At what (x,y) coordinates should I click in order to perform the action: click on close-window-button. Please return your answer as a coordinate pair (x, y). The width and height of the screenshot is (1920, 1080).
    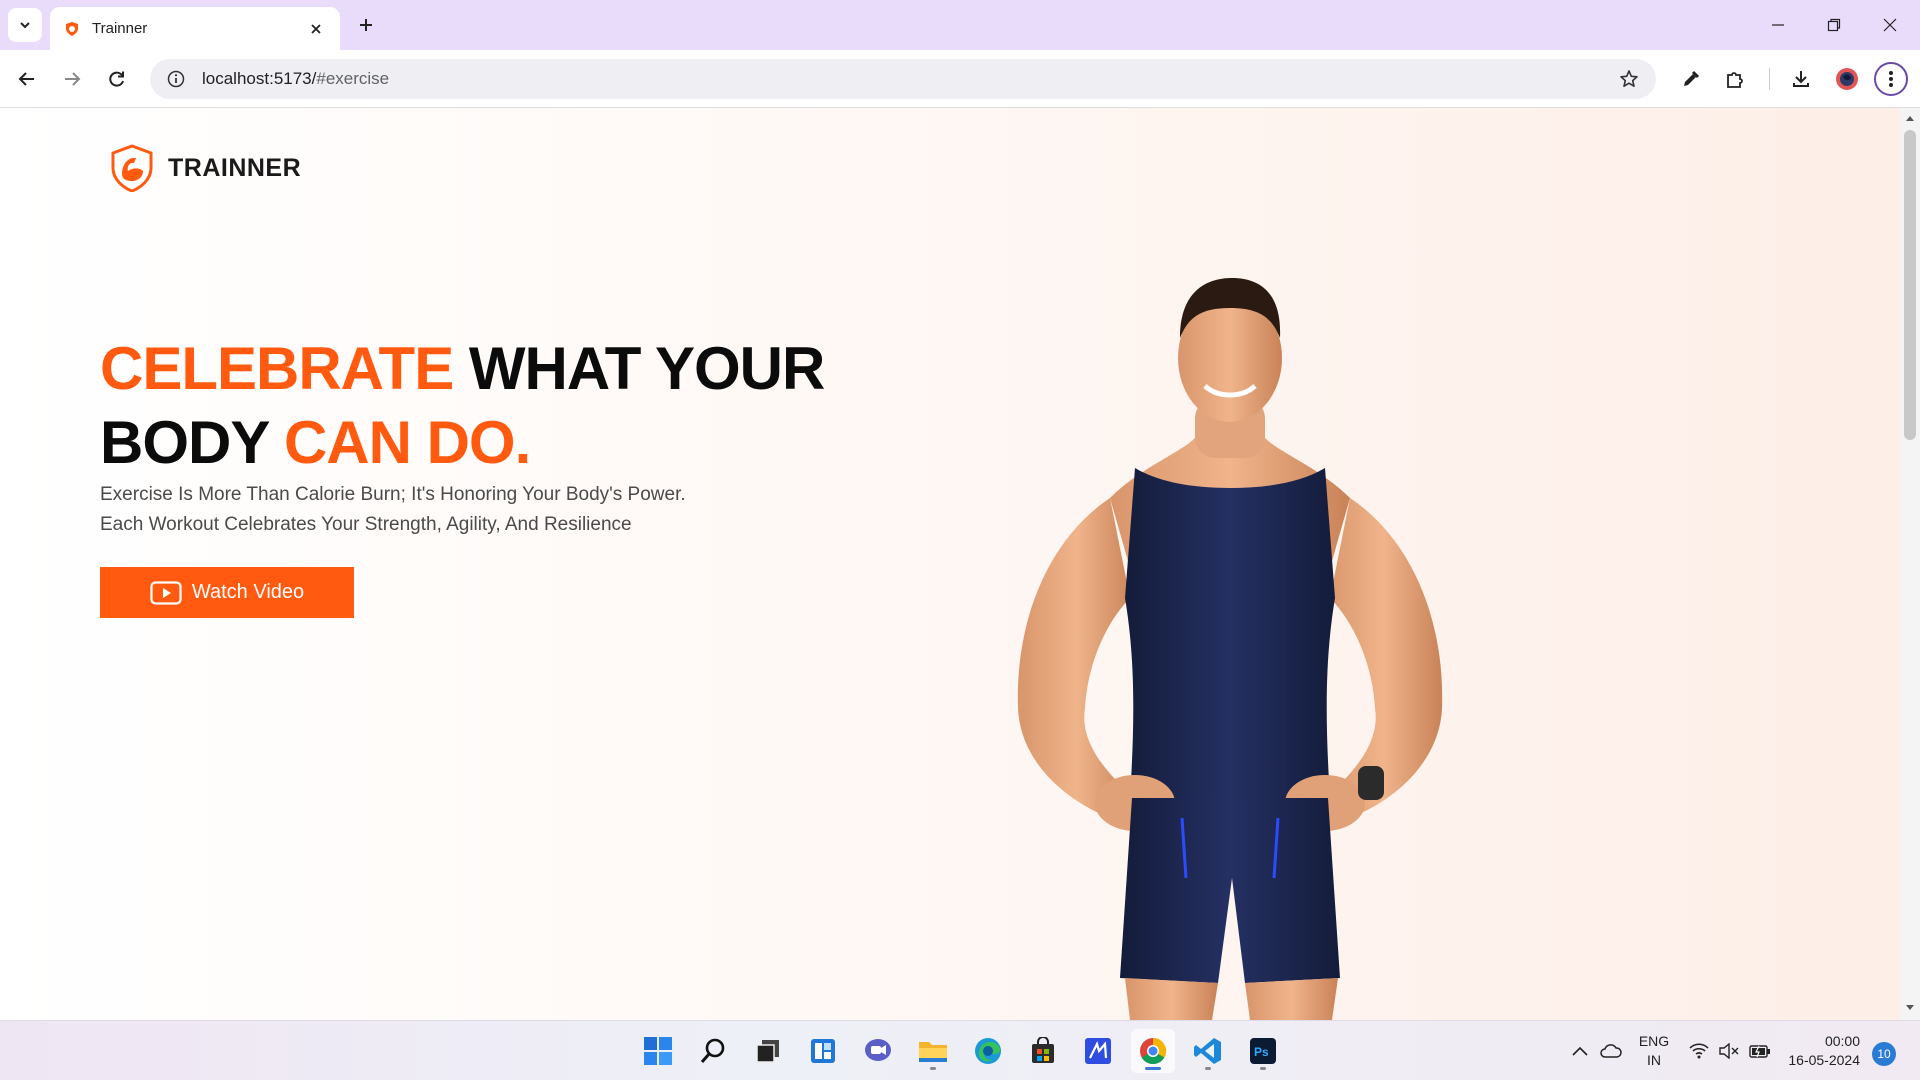
    Looking at the image, I should click on (1890, 25).